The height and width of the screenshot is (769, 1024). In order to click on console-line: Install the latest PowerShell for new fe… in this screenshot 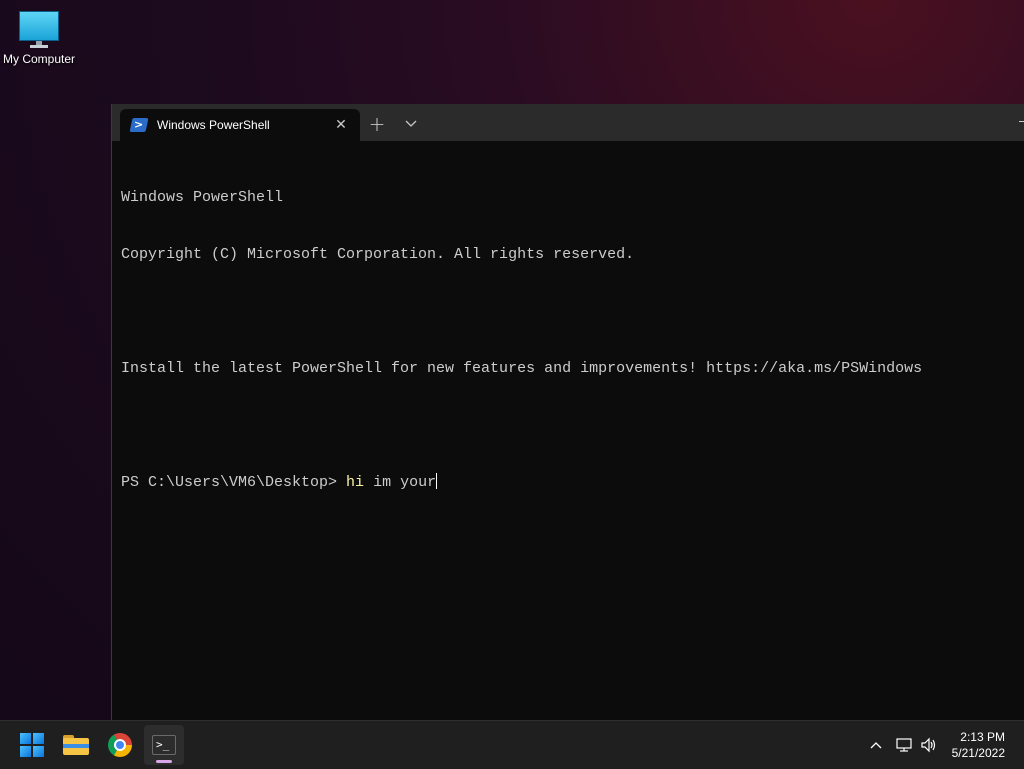, I will do `click(522, 368)`.